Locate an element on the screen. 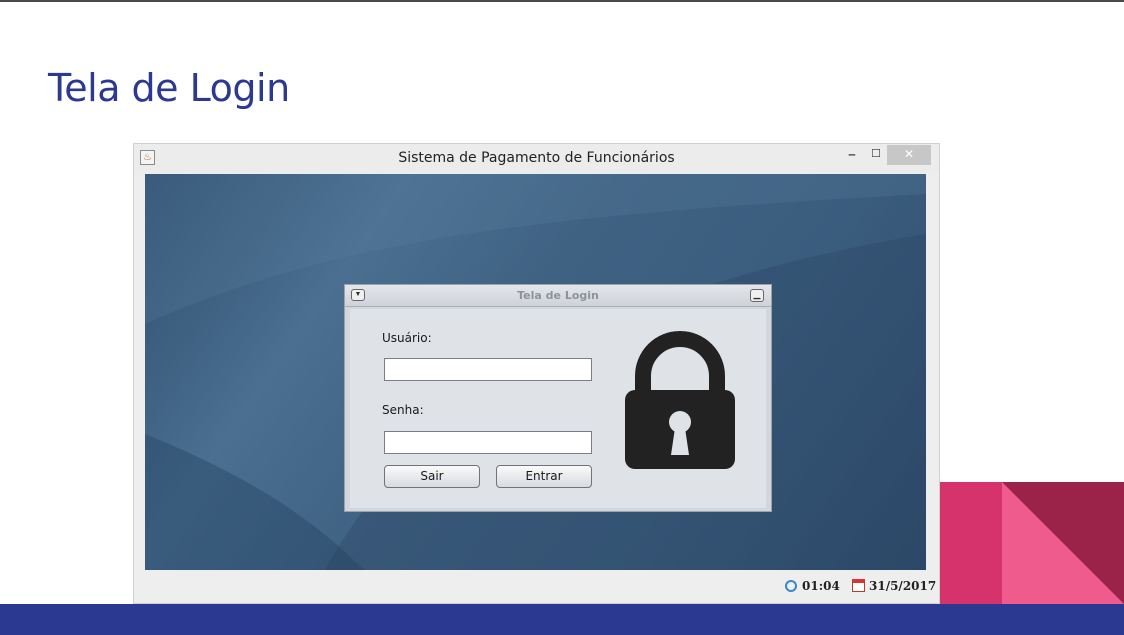  minimize-button: ‒ is located at coordinates (852, 155).